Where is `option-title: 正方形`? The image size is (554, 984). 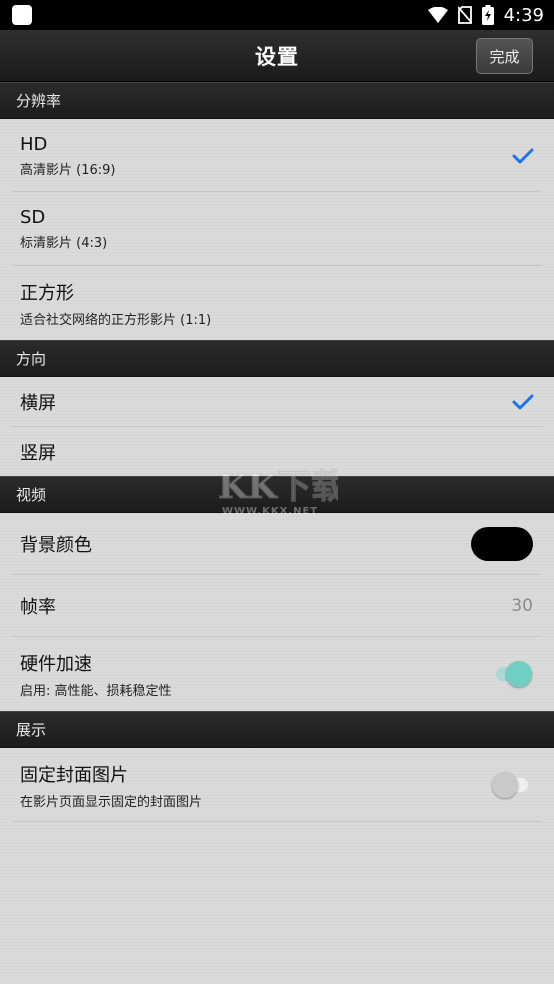 option-title: 正方形 is located at coordinates (47, 293).